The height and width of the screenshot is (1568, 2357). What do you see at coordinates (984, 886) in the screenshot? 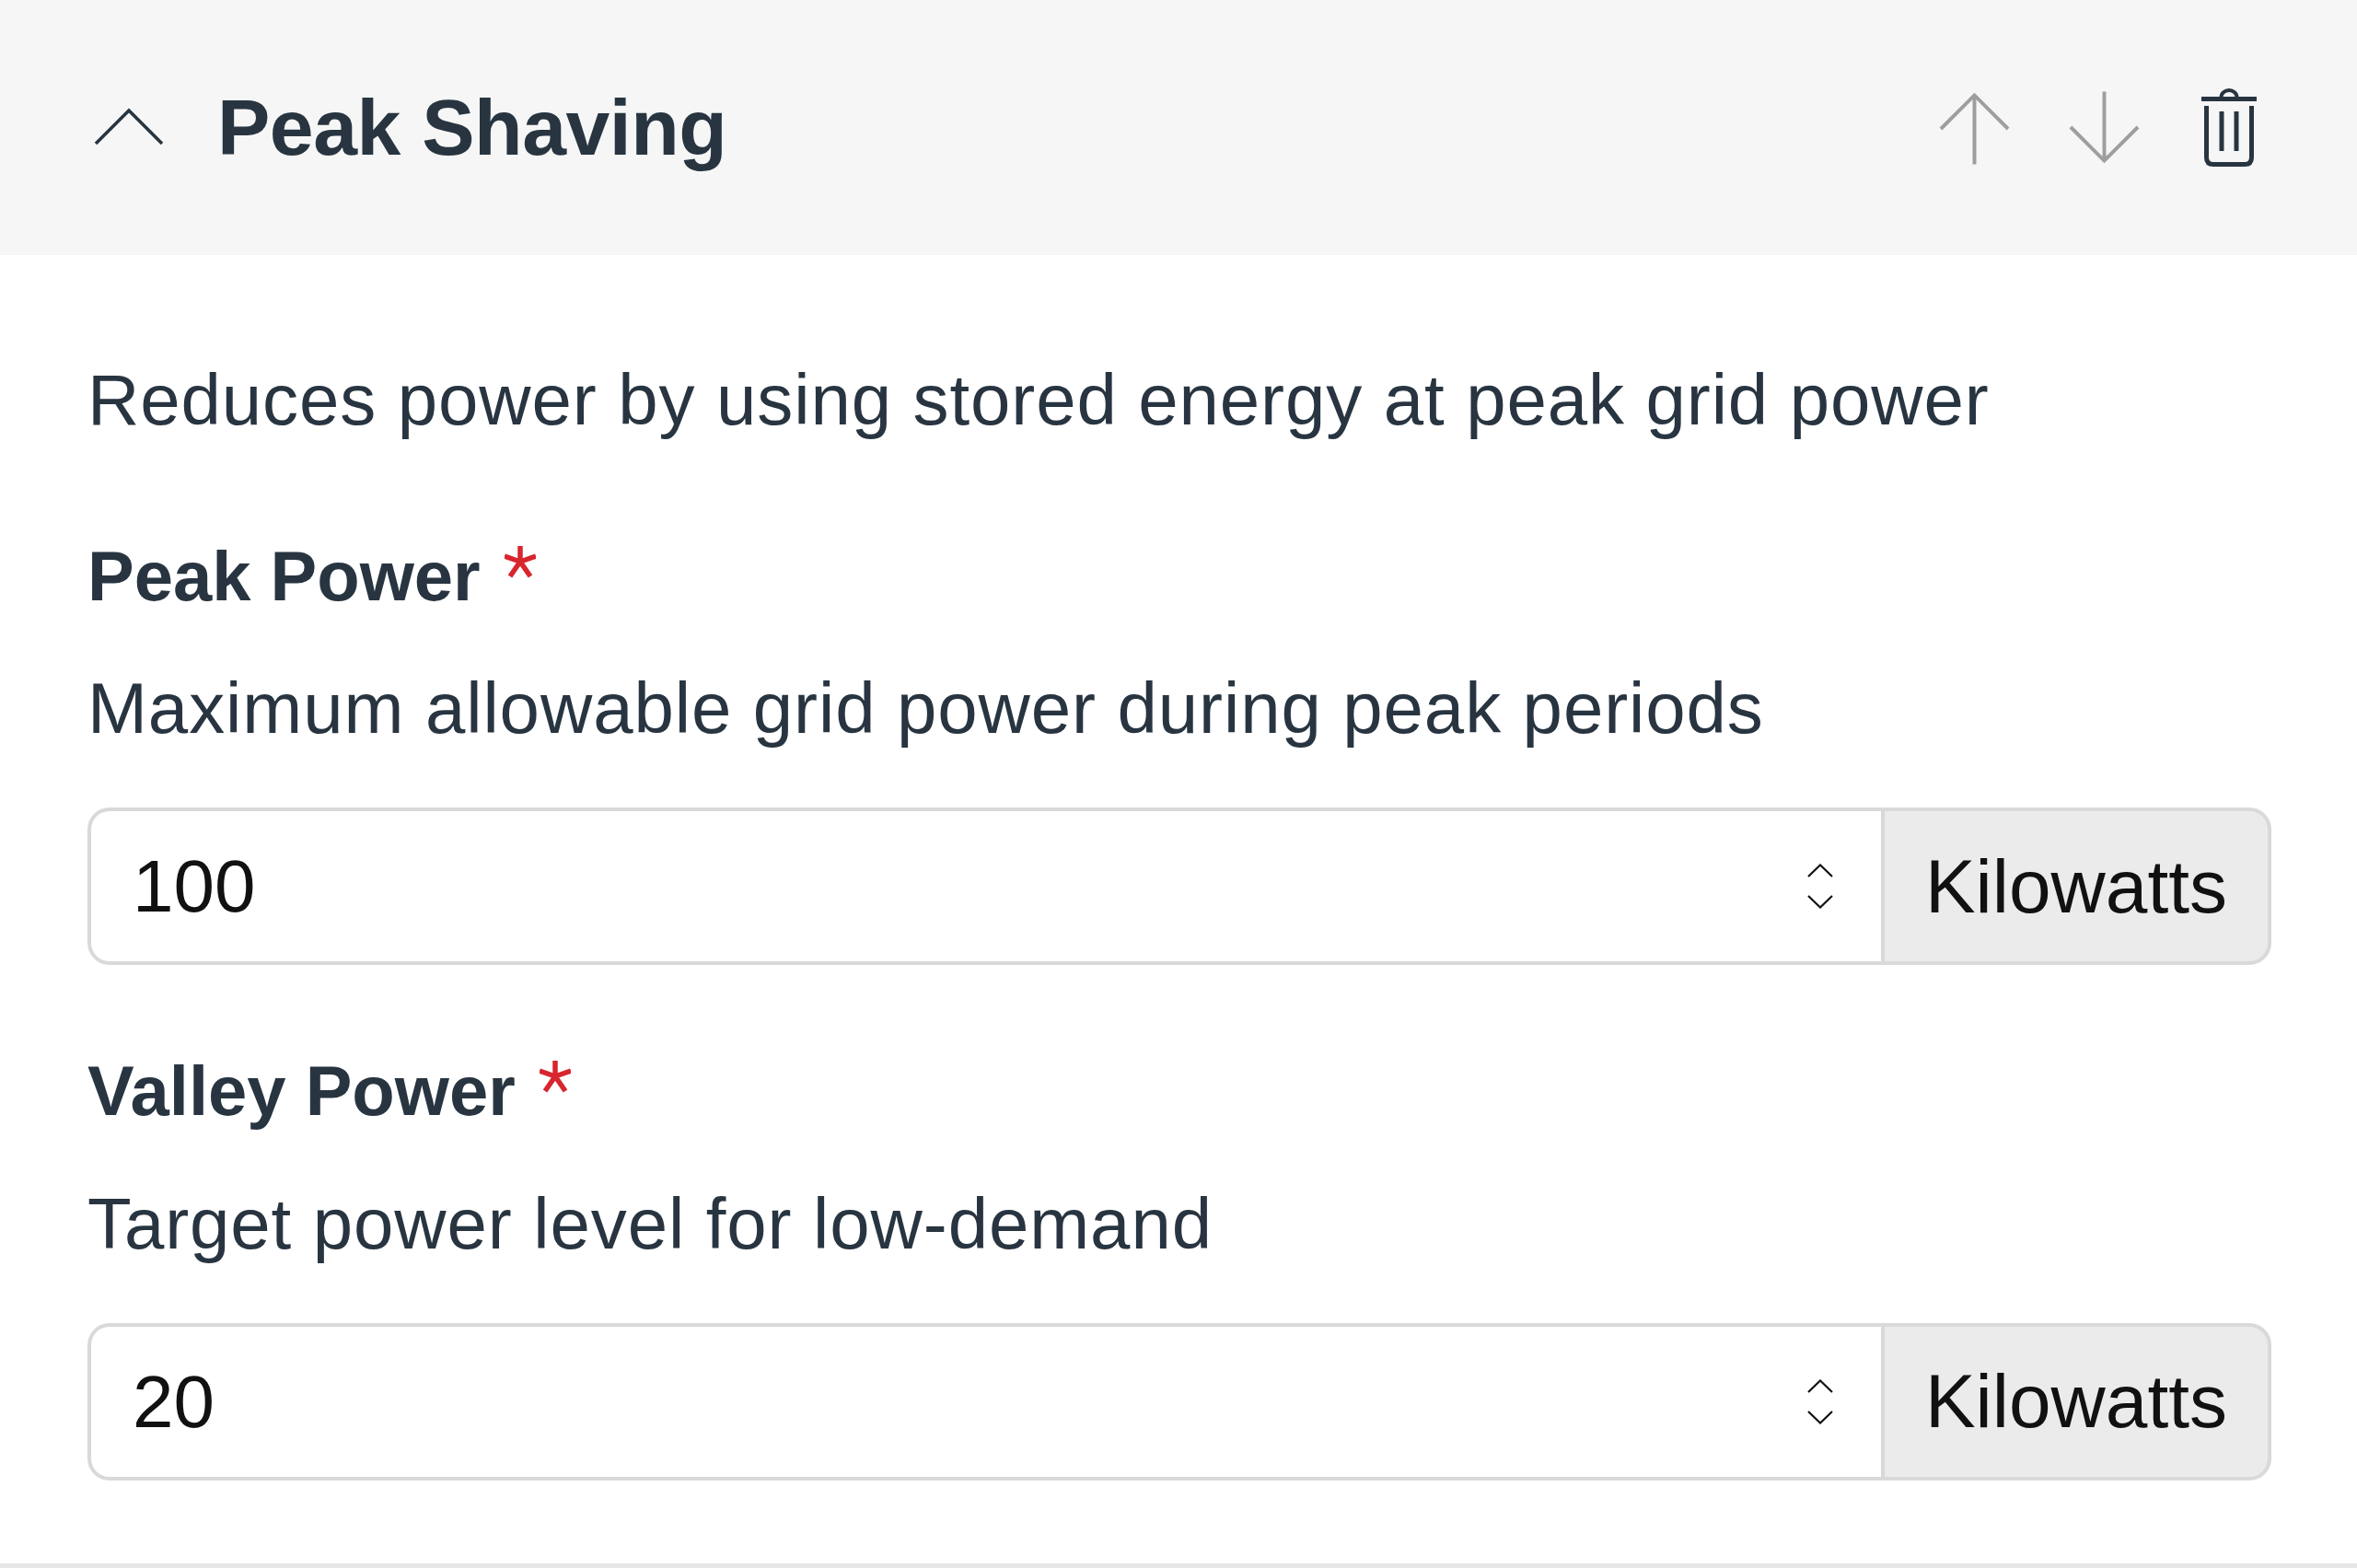
I see `number-input: 100` at bounding box center [984, 886].